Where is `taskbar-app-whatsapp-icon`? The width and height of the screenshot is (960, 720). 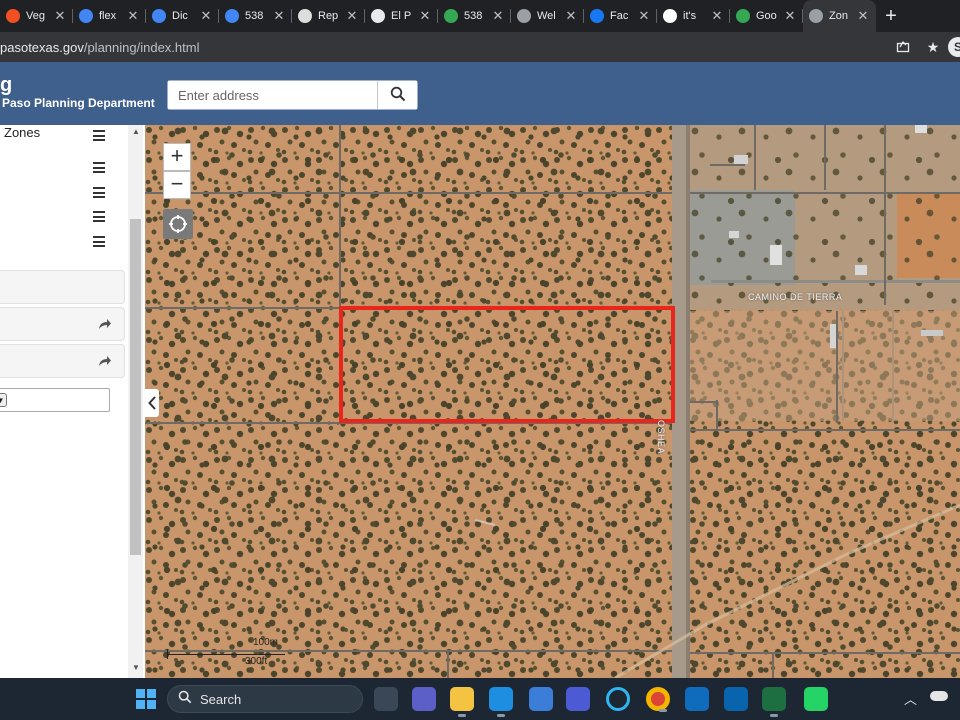
taskbar-app-whatsapp-icon is located at coordinates (816, 699).